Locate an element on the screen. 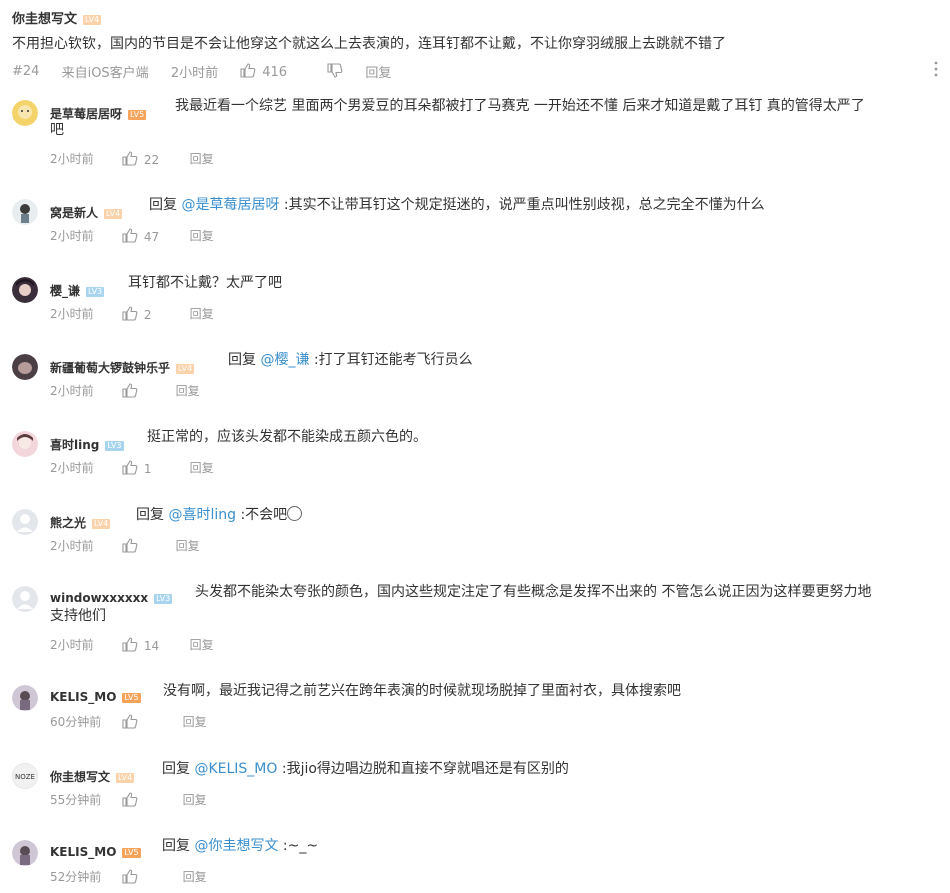 The height and width of the screenshot is (893, 950). svg-text: NOZE is located at coordinates (25, 777).